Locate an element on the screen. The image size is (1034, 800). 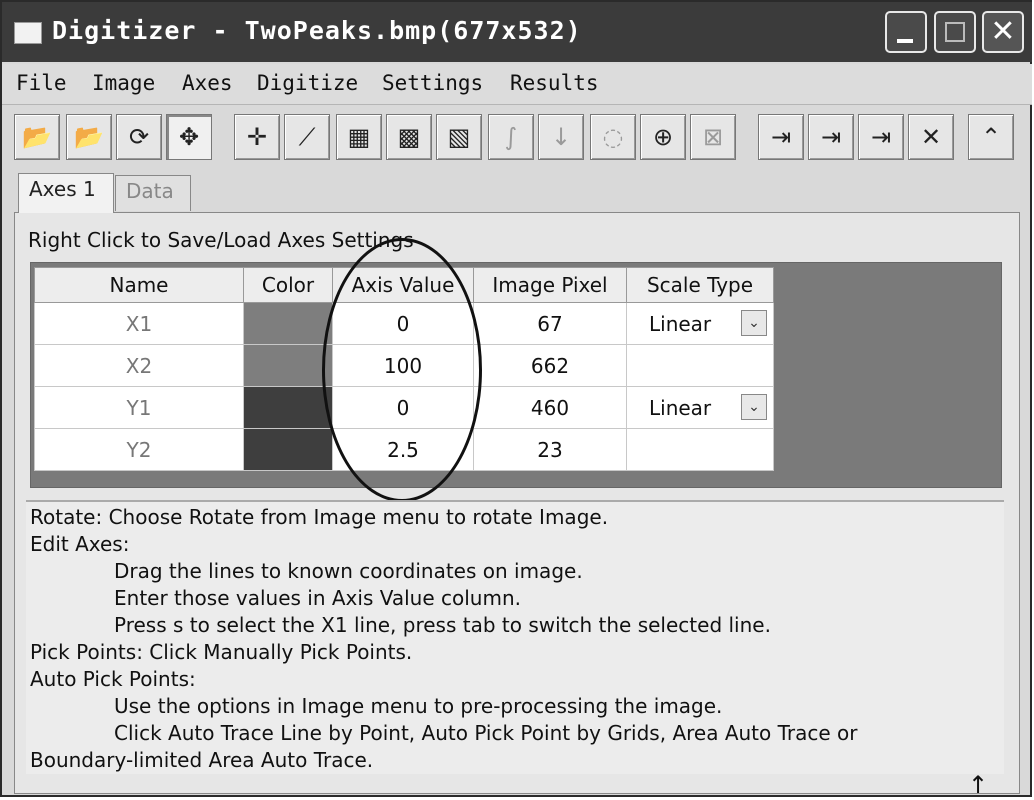
sort-button: ↓ is located at coordinates (561, 137).